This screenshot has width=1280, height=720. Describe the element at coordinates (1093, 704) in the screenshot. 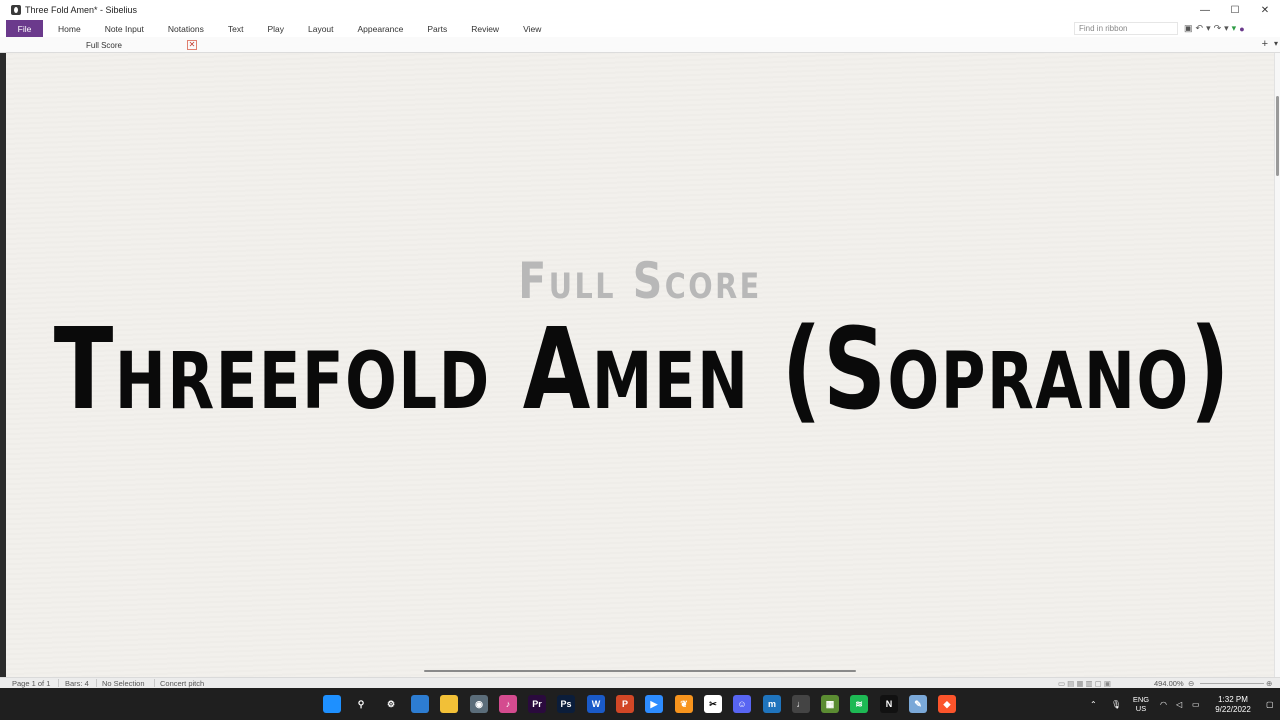

I see `show-hidden-icons: ⌃` at that location.